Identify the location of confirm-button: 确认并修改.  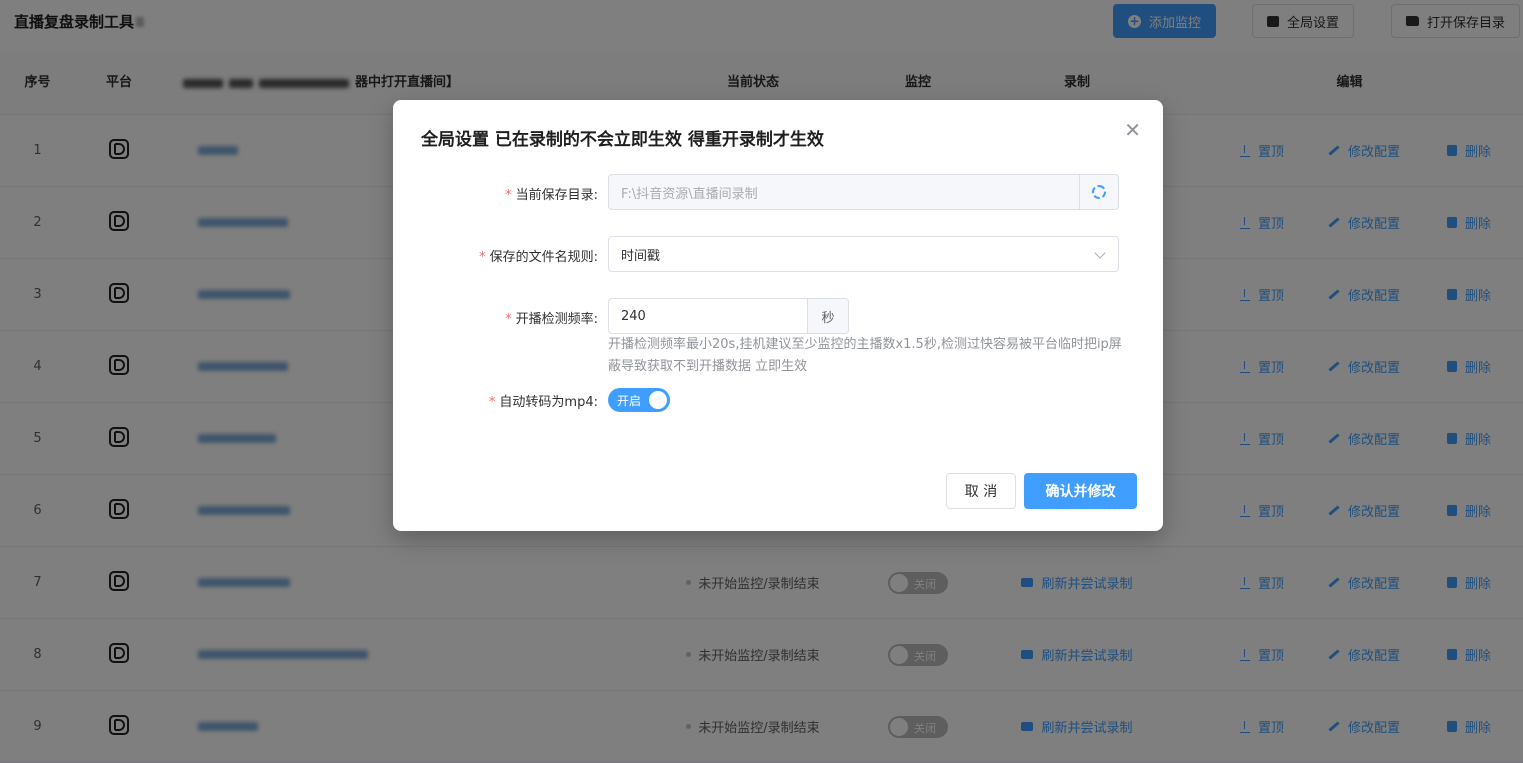
(1080, 491).